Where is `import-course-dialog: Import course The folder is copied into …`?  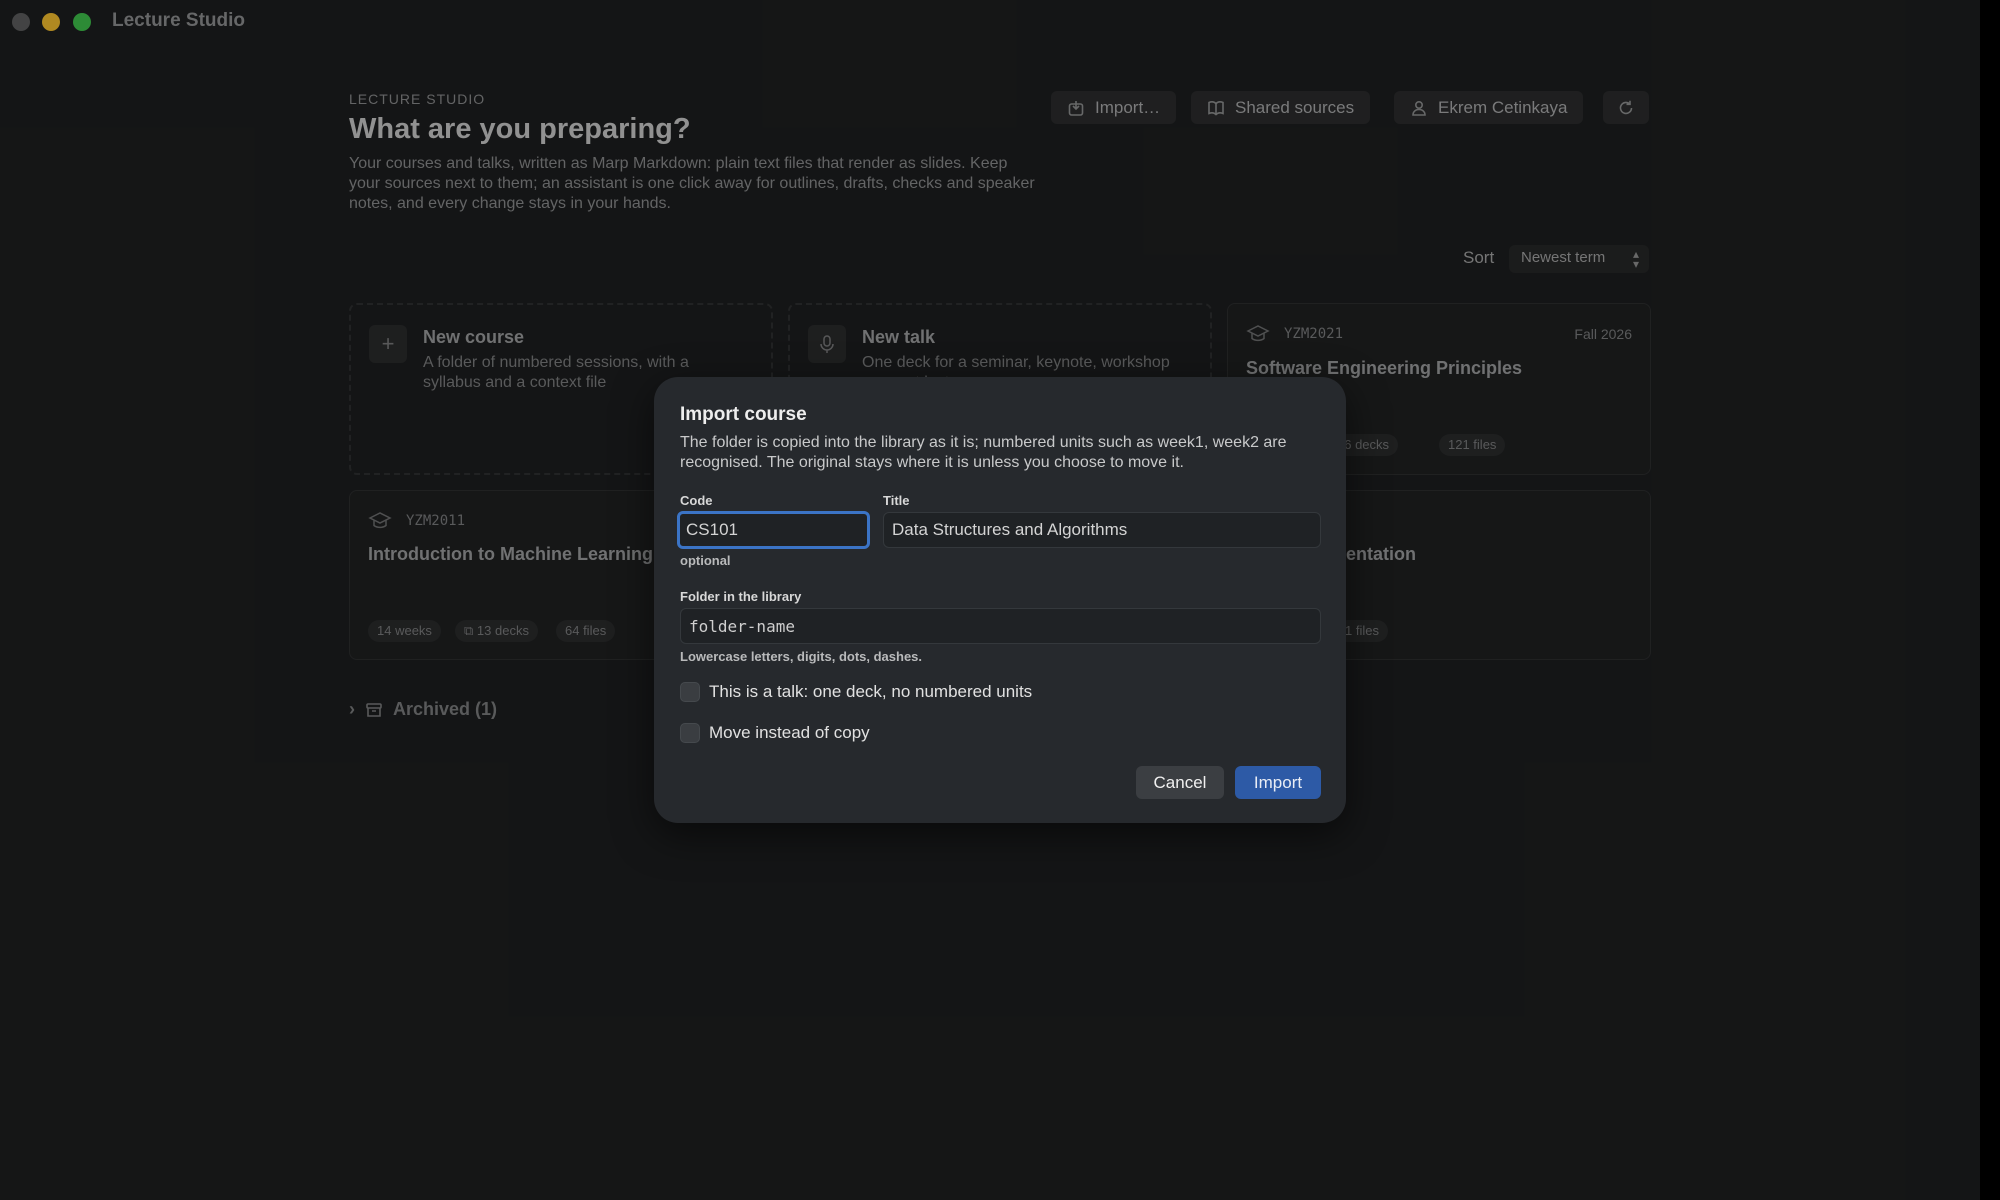 import-course-dialog: Import course The folder is copied into … is located at coordinates (1000, 600).